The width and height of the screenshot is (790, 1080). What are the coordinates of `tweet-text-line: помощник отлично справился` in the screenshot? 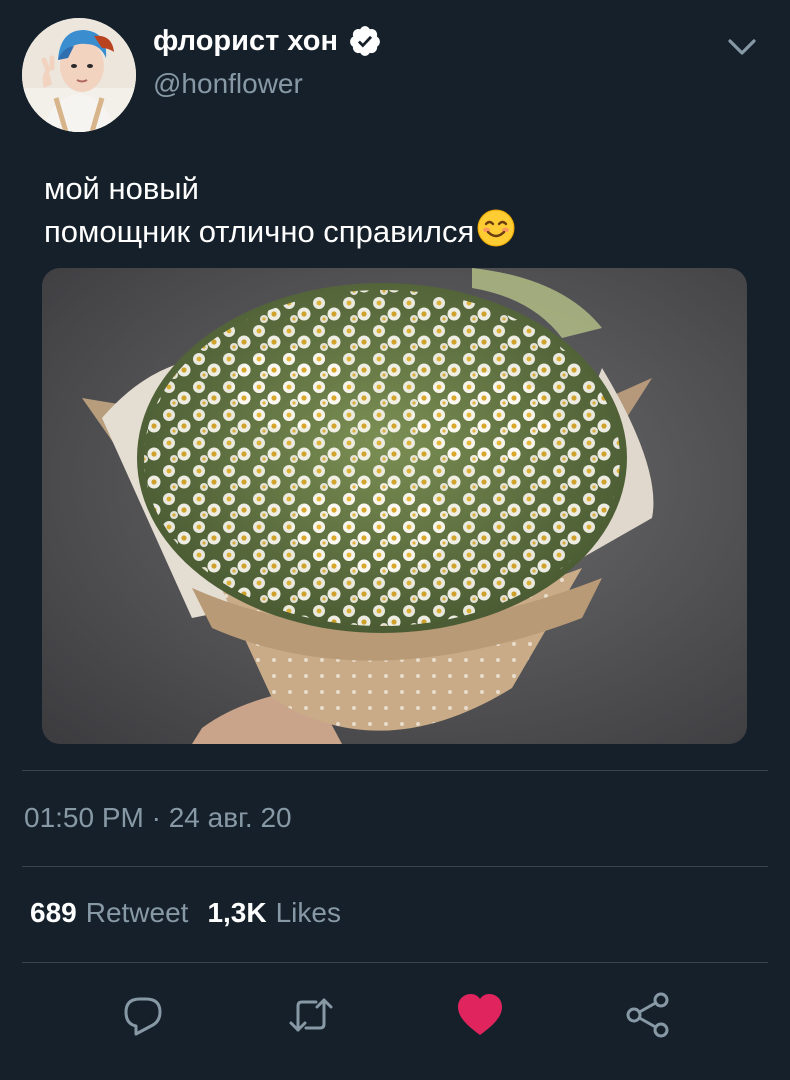 It's located at (259, 231).